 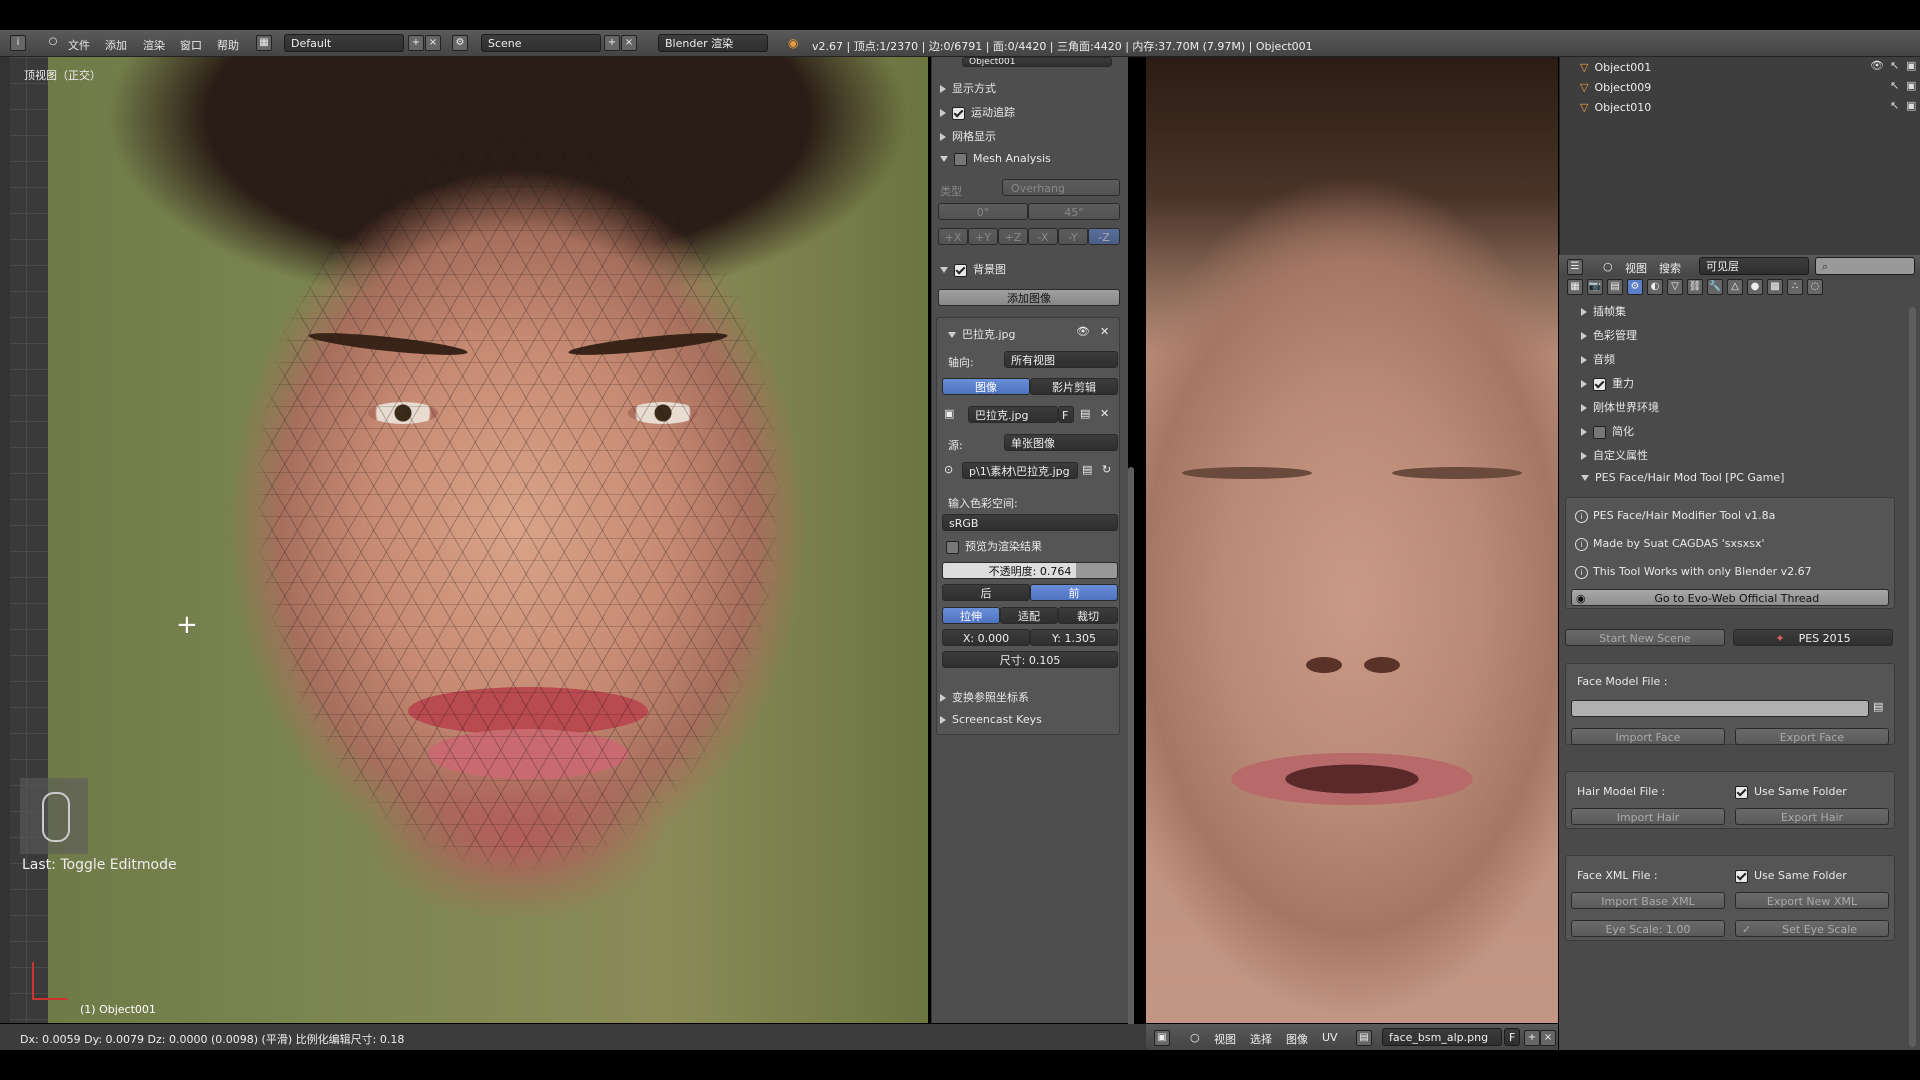 What do you see at coordinates (1364, 1038) in the screenshot?
I see `image-browse-icon: ▤` at bounding box center [1364, 1038].